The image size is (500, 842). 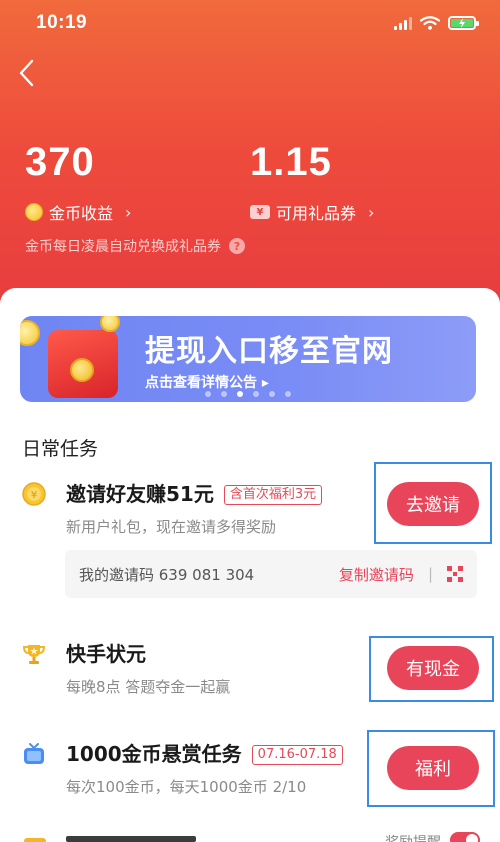 I want to click on coins-value: 370, so click(x=60, y=162).